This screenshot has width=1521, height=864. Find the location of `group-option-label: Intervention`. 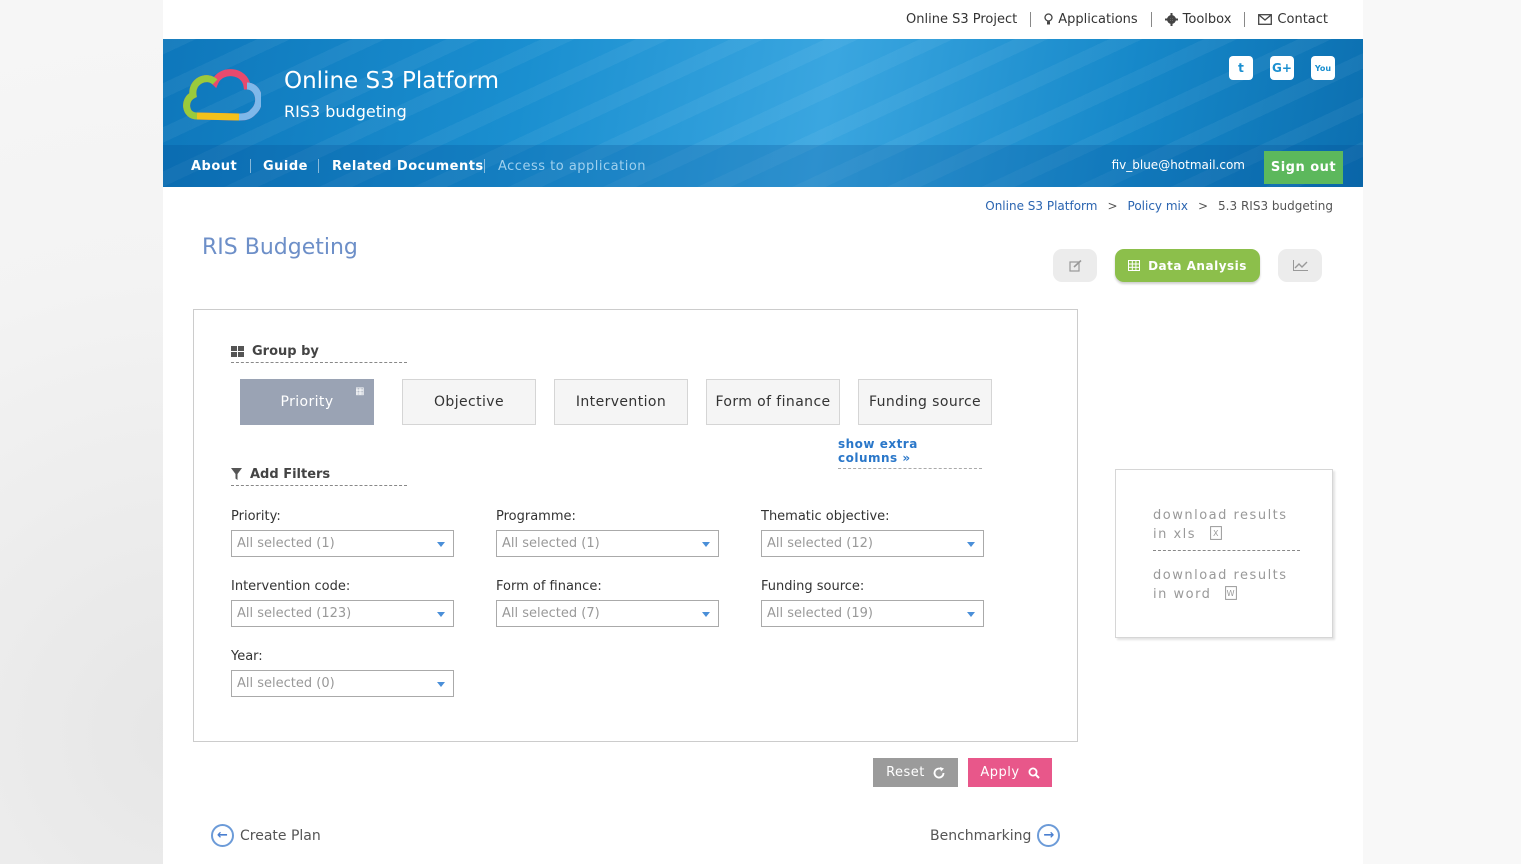

group-option-label: Intervention is located at coordinates (621, 402).